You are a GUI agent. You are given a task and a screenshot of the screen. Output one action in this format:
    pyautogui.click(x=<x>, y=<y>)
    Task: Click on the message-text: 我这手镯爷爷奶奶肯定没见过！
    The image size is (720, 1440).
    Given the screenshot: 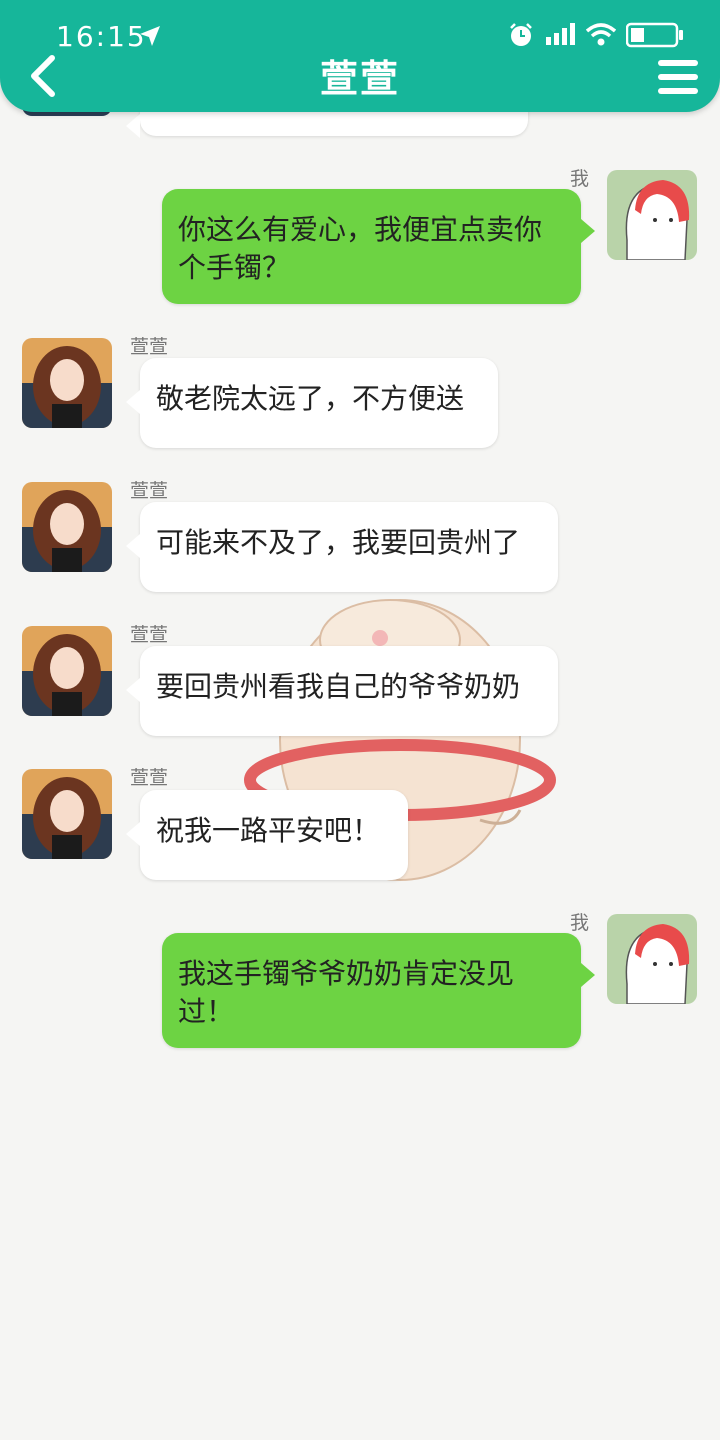 What is the action you would take?
    pyautogui.click(x=346, y=992)
    